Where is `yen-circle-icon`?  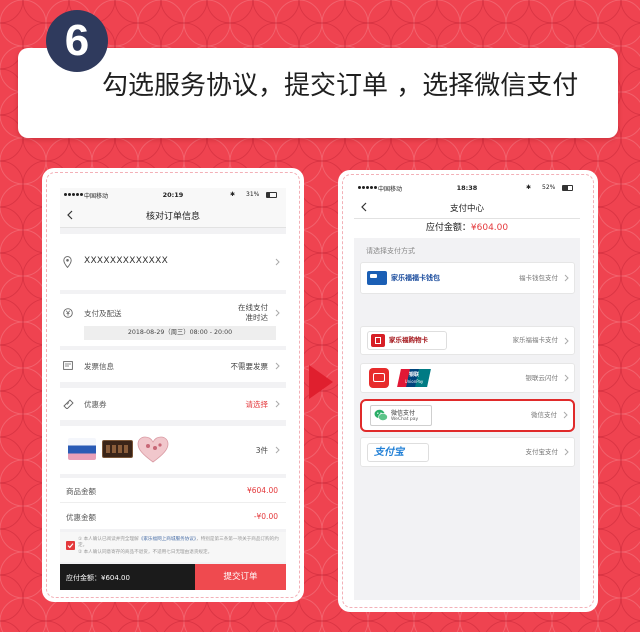 yen-circle-icon is located at coordinates (68, 313).